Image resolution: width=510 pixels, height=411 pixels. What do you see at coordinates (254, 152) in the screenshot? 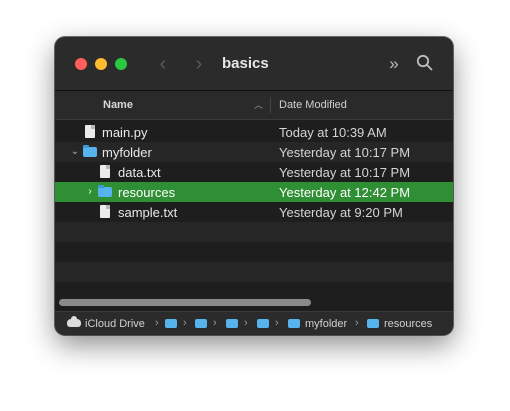
I see `list-item: ⌄ myfolder Yesterday at 10:17 PM` at bounding box center [254, 152].